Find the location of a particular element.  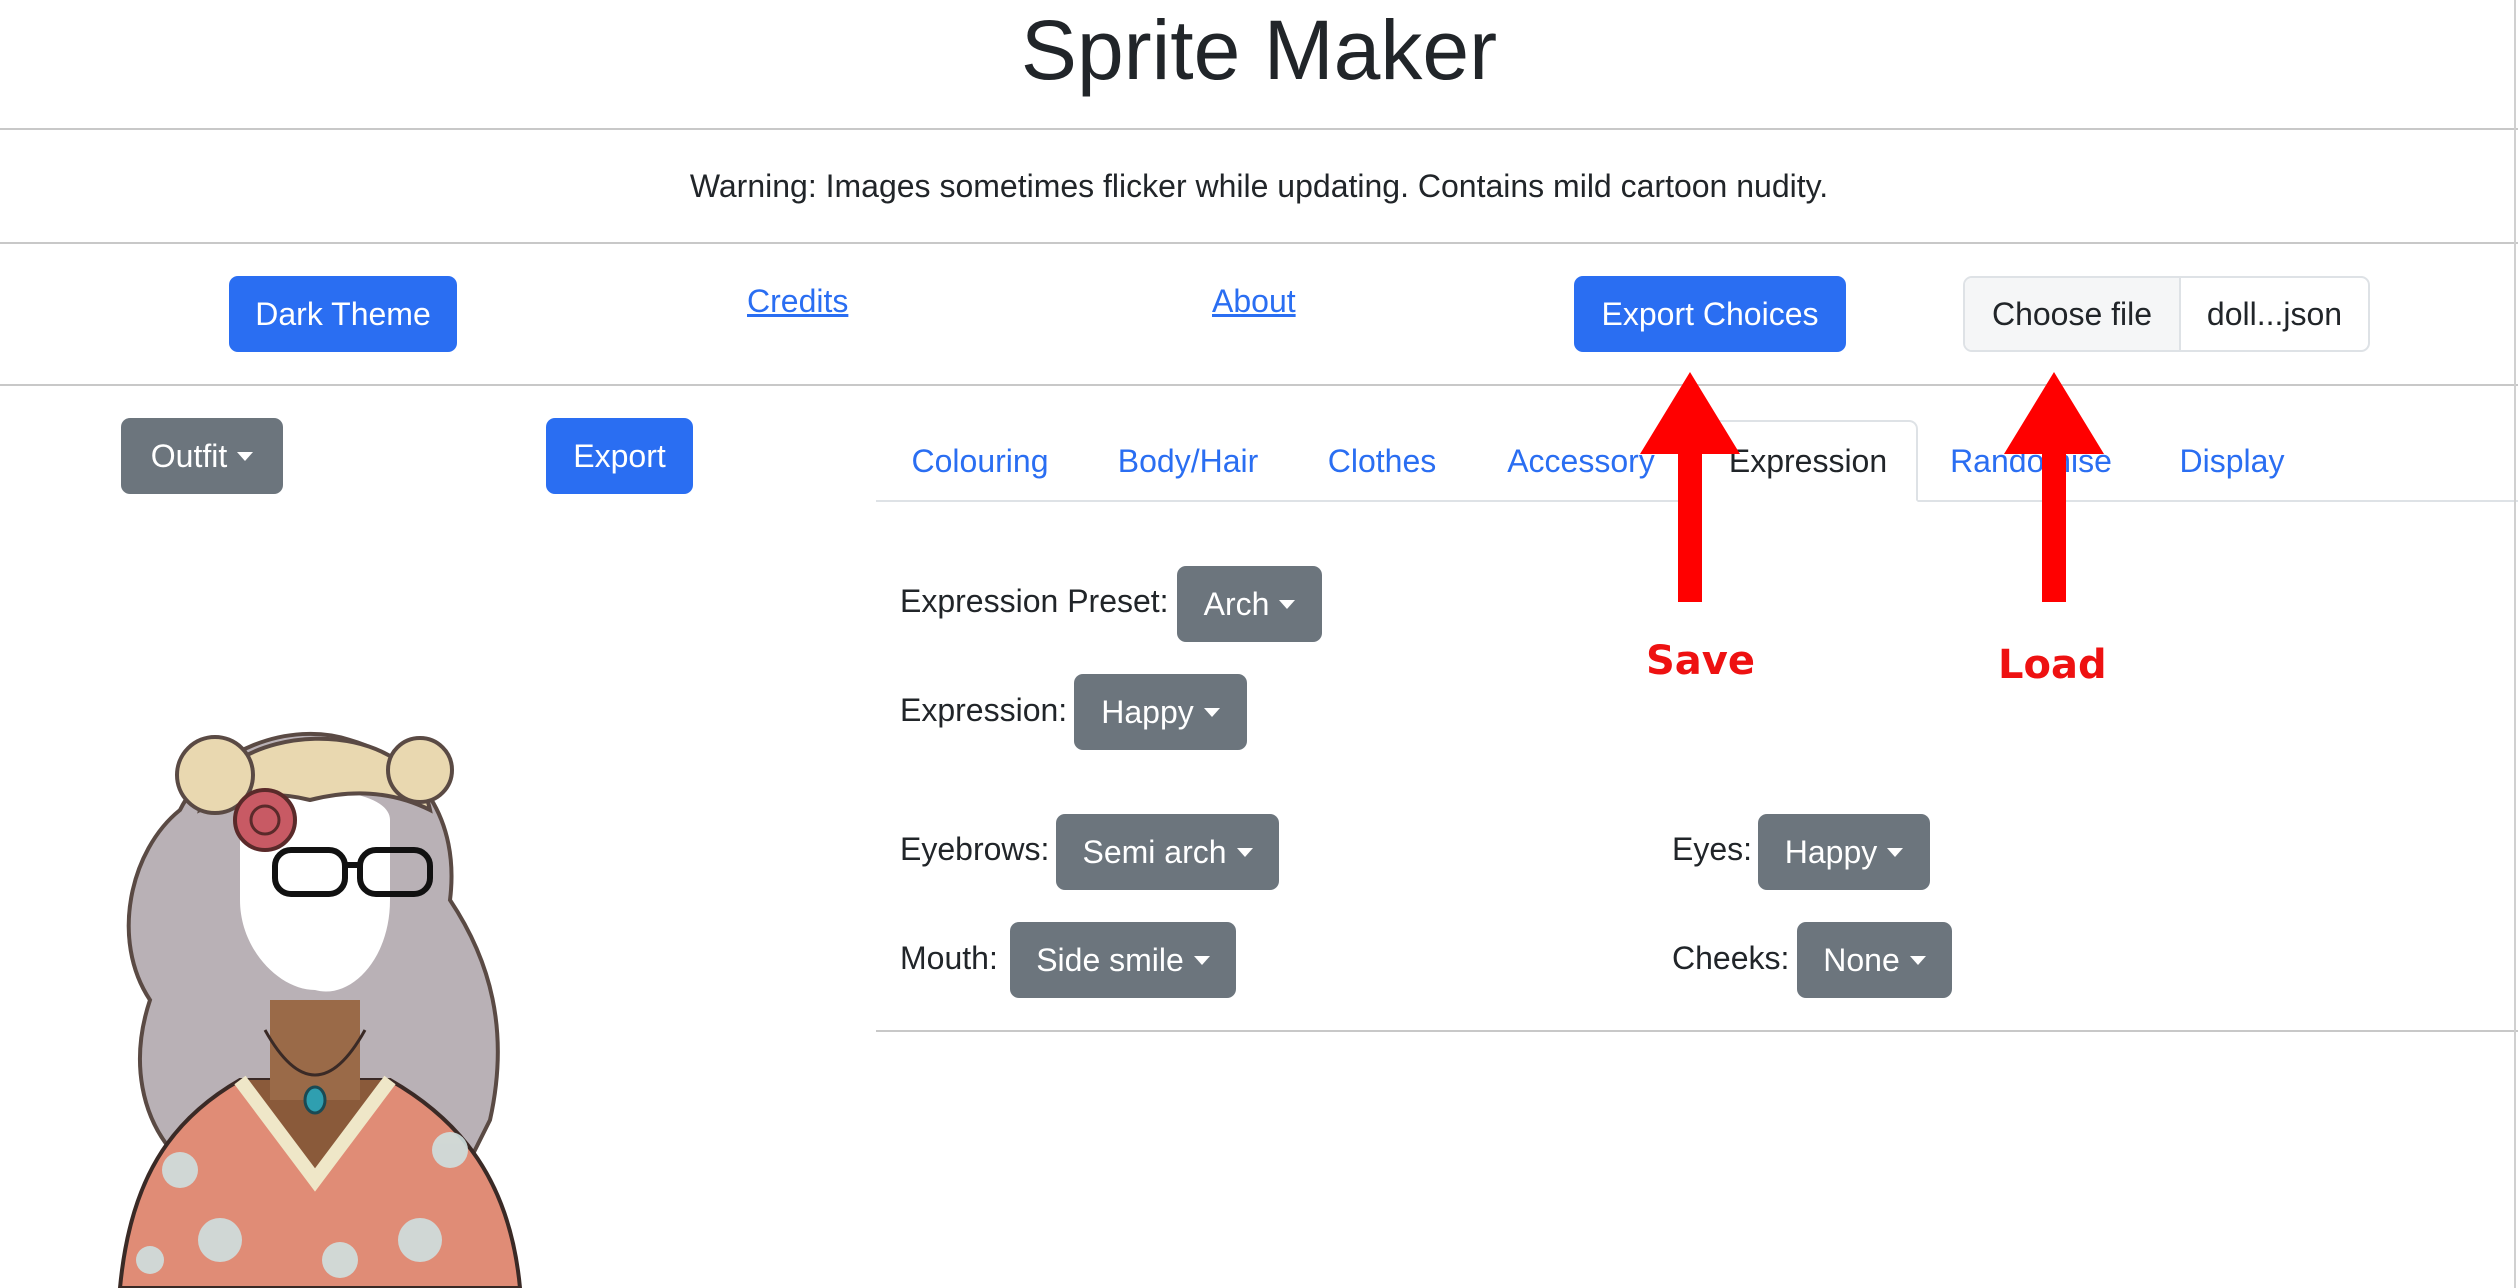

mouth-label: Mouth: is located at coordinates (949, 958).